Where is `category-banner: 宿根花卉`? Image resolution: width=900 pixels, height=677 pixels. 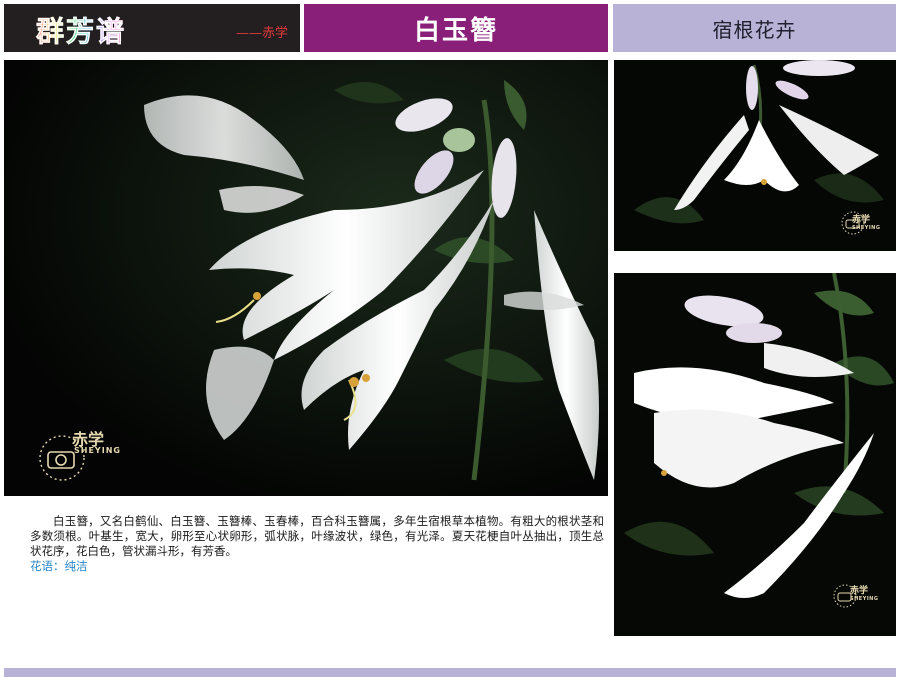
category-banner: 宿根花卉 is located at coordinates (754, 28).